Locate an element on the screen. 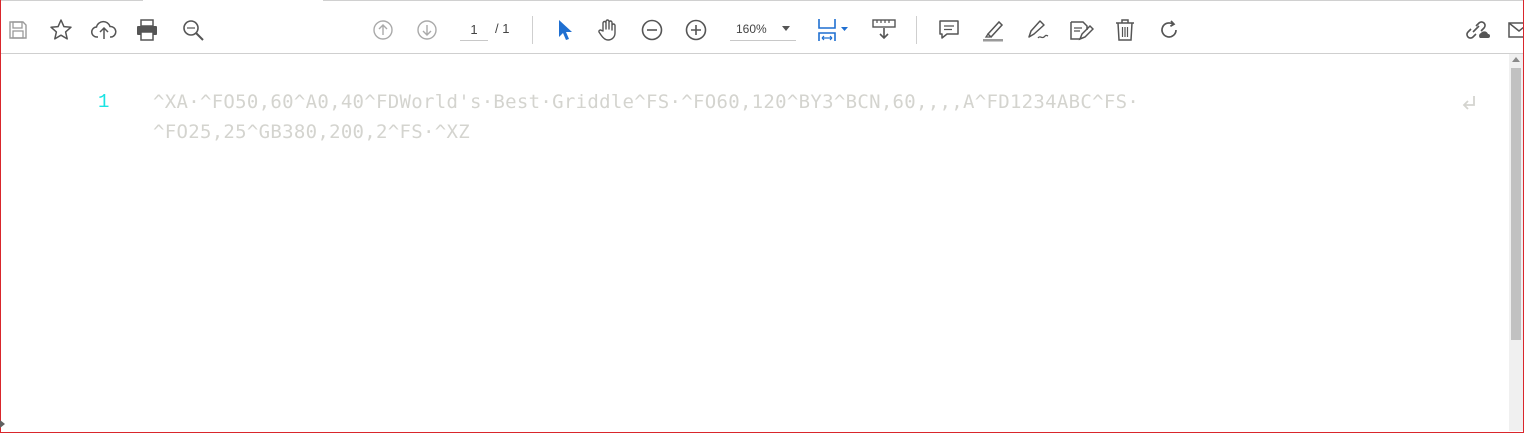  vertical-scrollbar is located at coordinates (1516, 242).